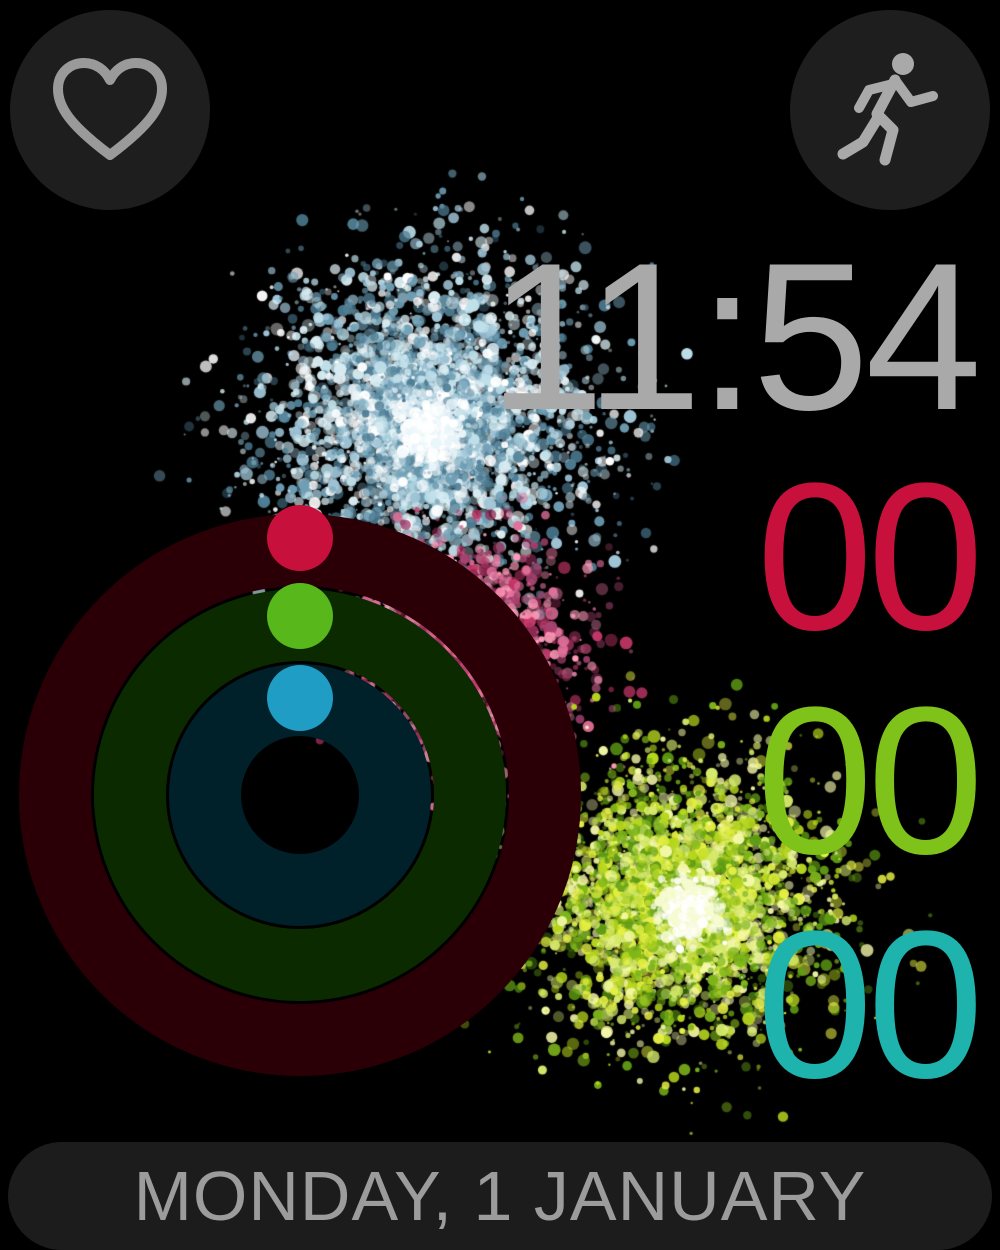  I want to click on heart-rate-complication, so click(110, 110).